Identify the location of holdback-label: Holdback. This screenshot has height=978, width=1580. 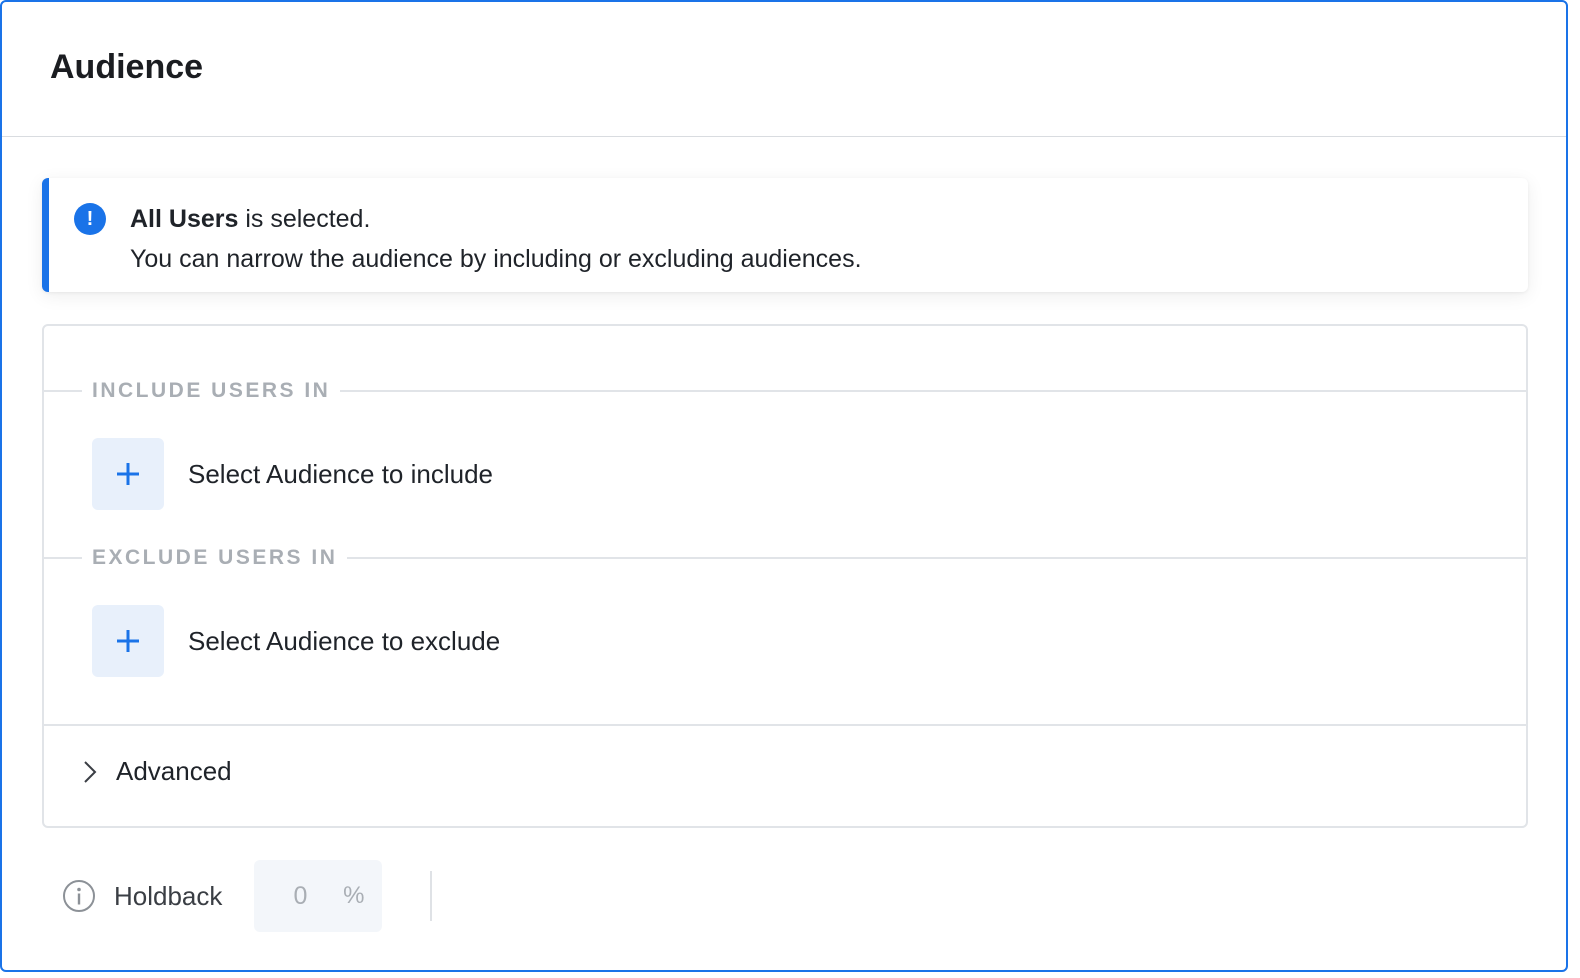
(168, 895).